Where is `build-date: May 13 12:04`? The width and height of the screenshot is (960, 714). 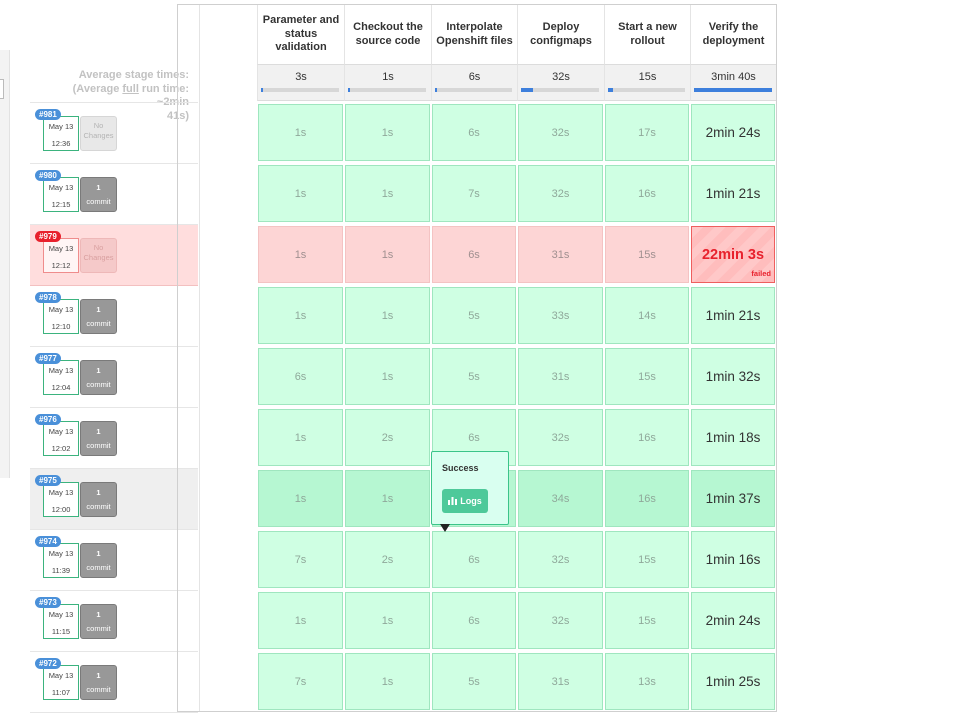
build-date: May 13 12:04 is located at coordinates (61, 377).